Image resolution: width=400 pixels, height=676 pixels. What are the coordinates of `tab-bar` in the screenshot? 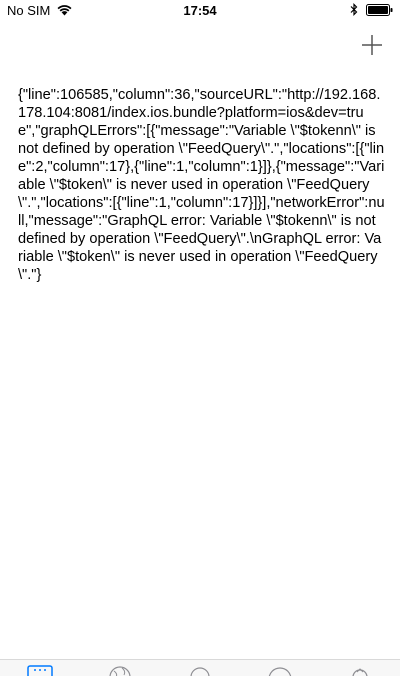 It's located at (200, 667).